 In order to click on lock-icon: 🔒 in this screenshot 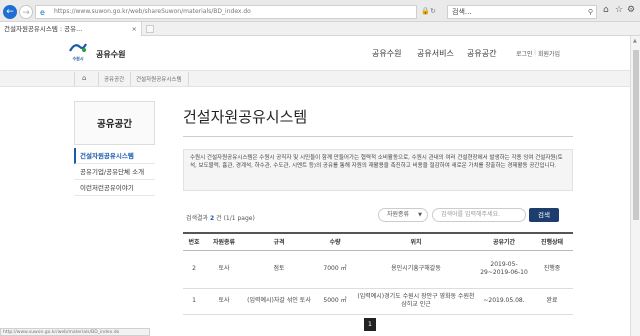, I will do `click(425, 11)`.